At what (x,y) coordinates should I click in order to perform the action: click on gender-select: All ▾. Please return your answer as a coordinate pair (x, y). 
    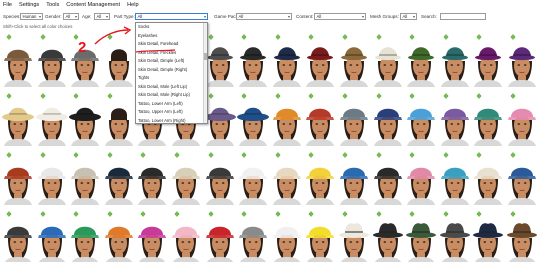
    Looking at the image, I should click on (71, 16).